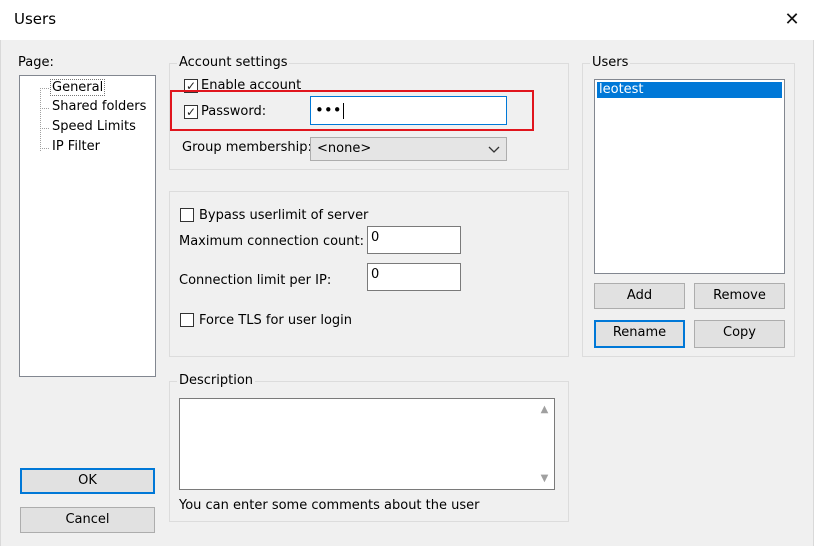 The height and width of the screenshot is (546, 814). Describe the element at coordinates (544, 478) in the screenshot. I see `scroll-down-icon: ▼` at that location.